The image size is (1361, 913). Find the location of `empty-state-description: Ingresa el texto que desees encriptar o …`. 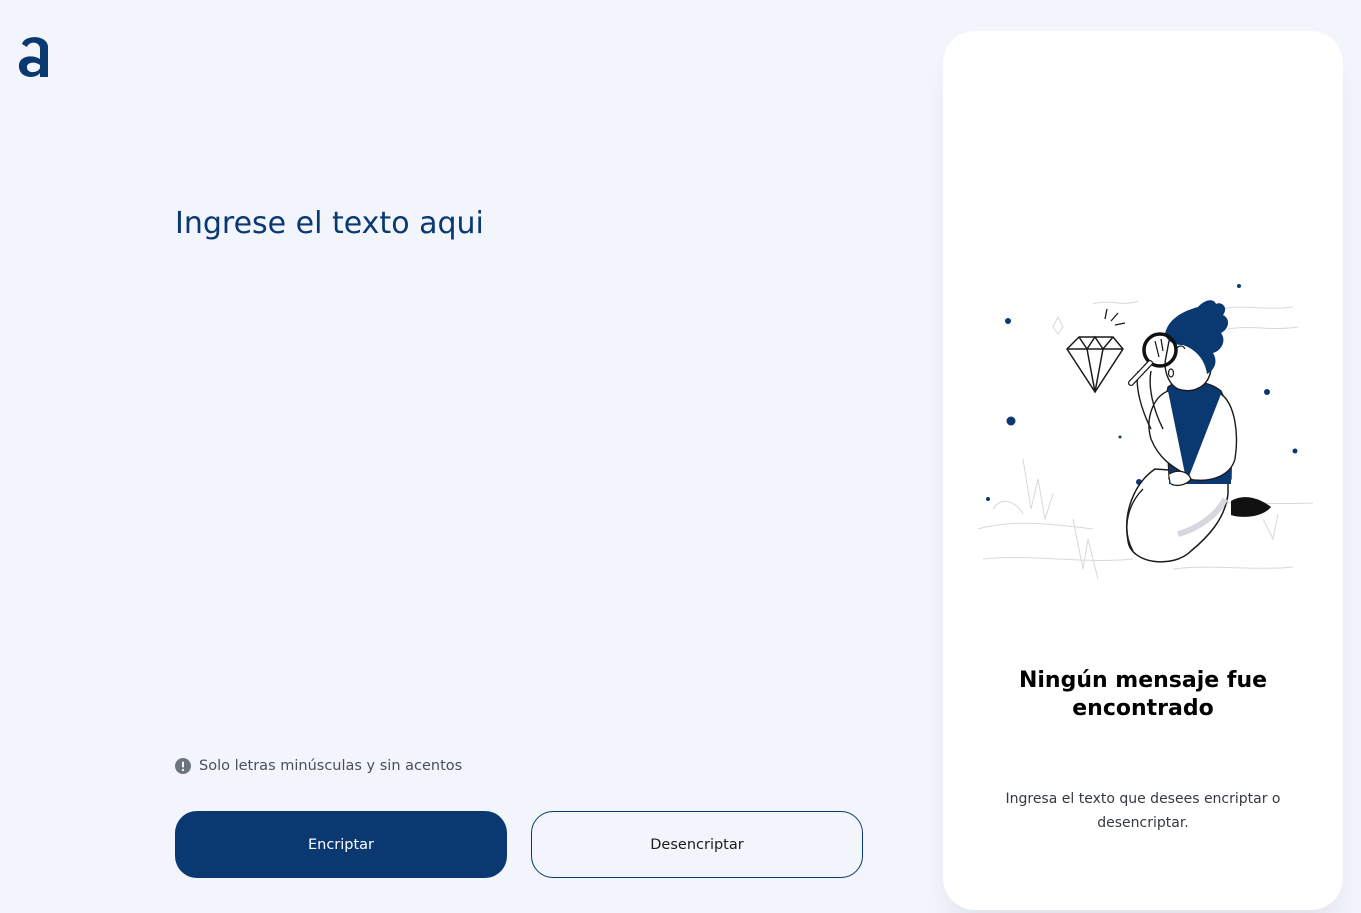

empty-state-description: Ingresa el texto que desees encriptar o … is located at coordinates (1143, 811).